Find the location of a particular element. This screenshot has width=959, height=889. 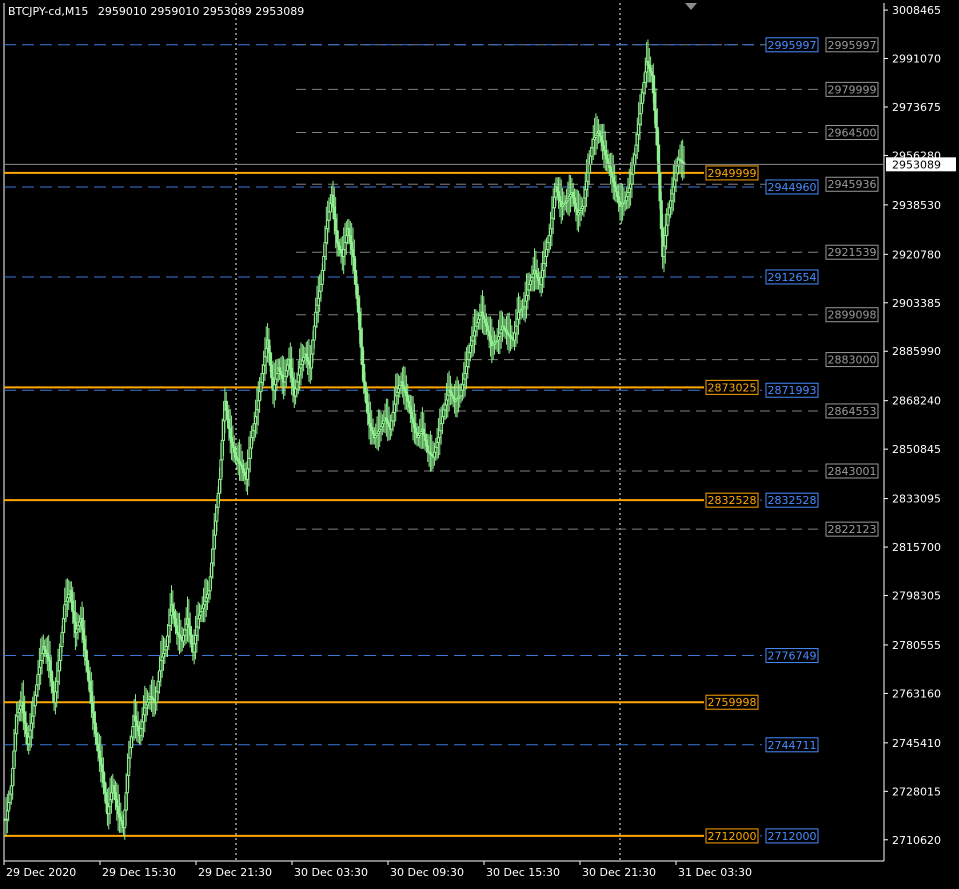

gray-level-label-text: 2883000 is located at coordinates (852, 360).